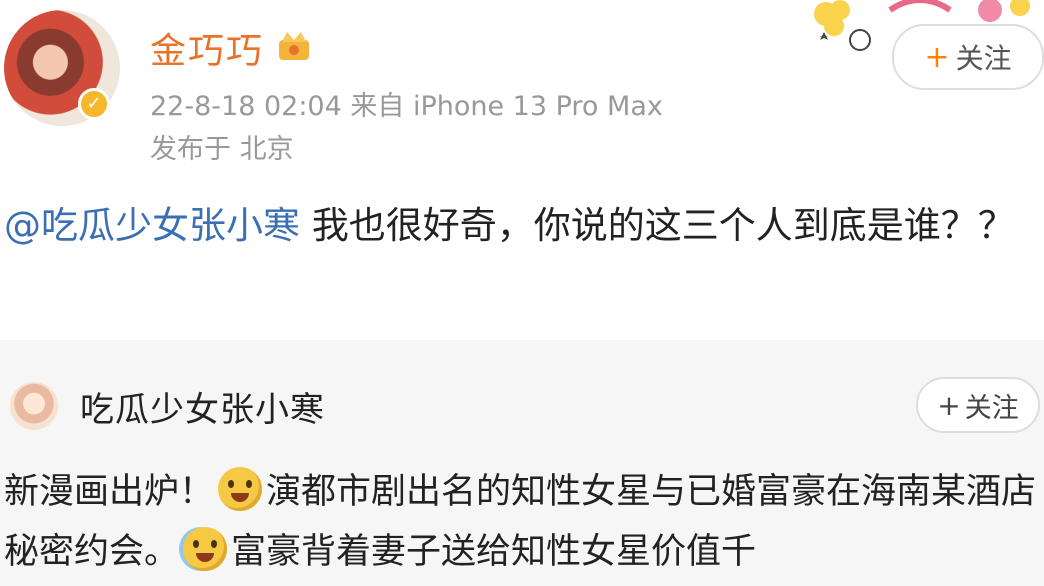 The width and height of the screenshot is (1044, 586). Describe the element at coordinates (657, 225) in the screenshot. I see `post-body-text: 我也很好奇，你说的这三个人到底是谁？？` at that location.